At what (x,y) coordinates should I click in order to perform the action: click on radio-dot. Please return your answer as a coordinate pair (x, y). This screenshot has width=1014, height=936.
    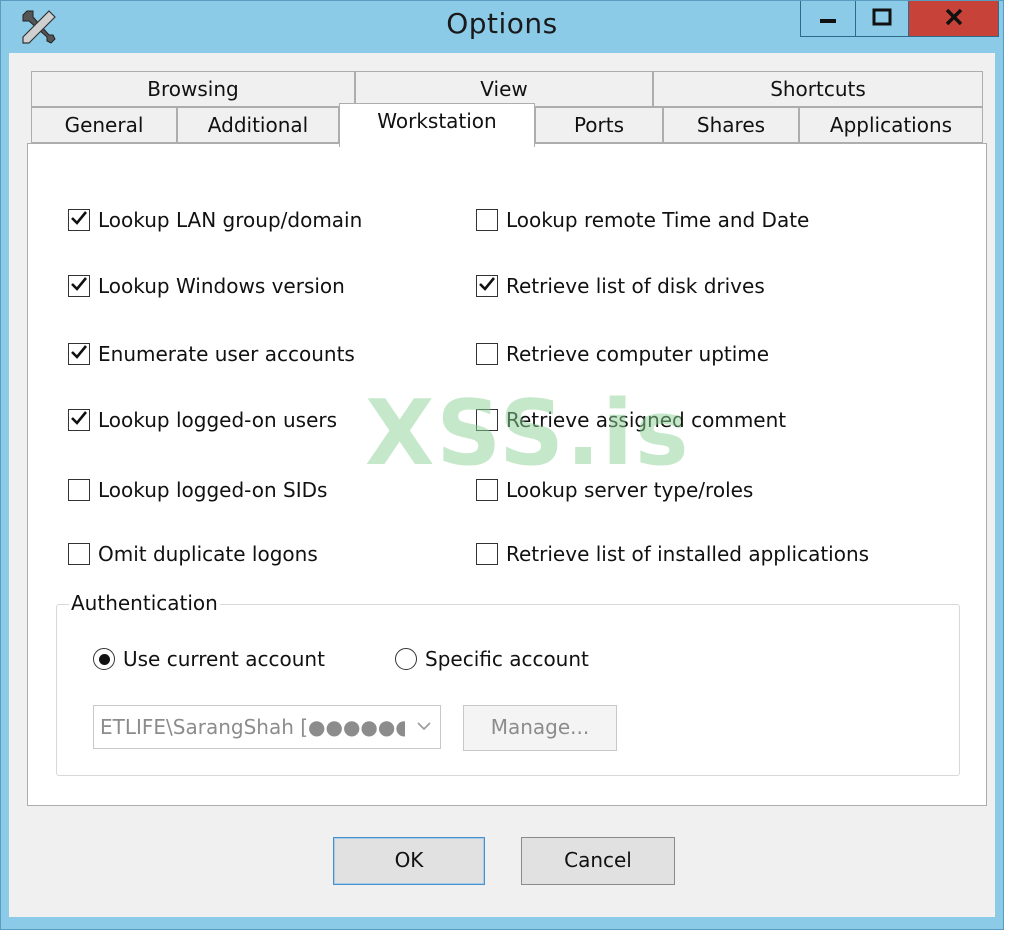
    Looking at the image, I should click on (104, 659).